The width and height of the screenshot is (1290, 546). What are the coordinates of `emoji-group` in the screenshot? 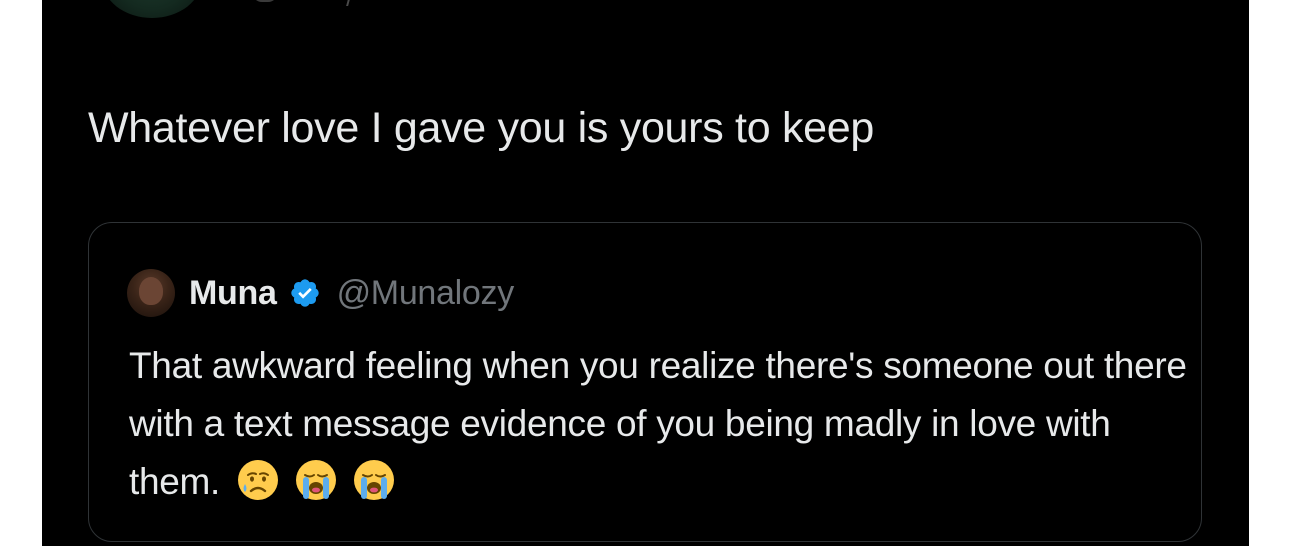 It's located at (323, 480).